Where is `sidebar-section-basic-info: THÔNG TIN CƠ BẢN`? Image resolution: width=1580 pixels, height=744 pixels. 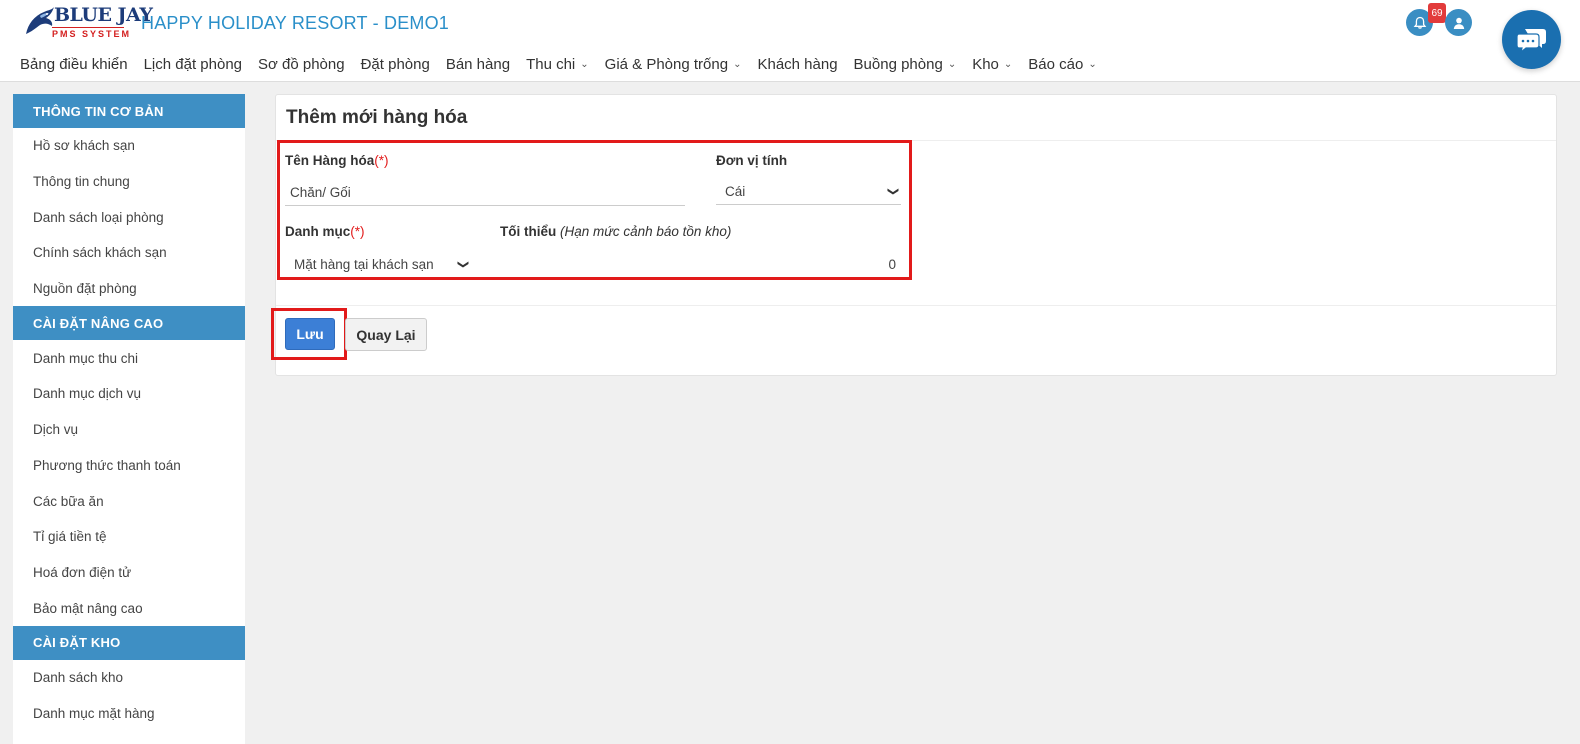
sidebar-section-basic-info: THÔNG TIN CƠ BẢN is located at coordinates (129, 111).